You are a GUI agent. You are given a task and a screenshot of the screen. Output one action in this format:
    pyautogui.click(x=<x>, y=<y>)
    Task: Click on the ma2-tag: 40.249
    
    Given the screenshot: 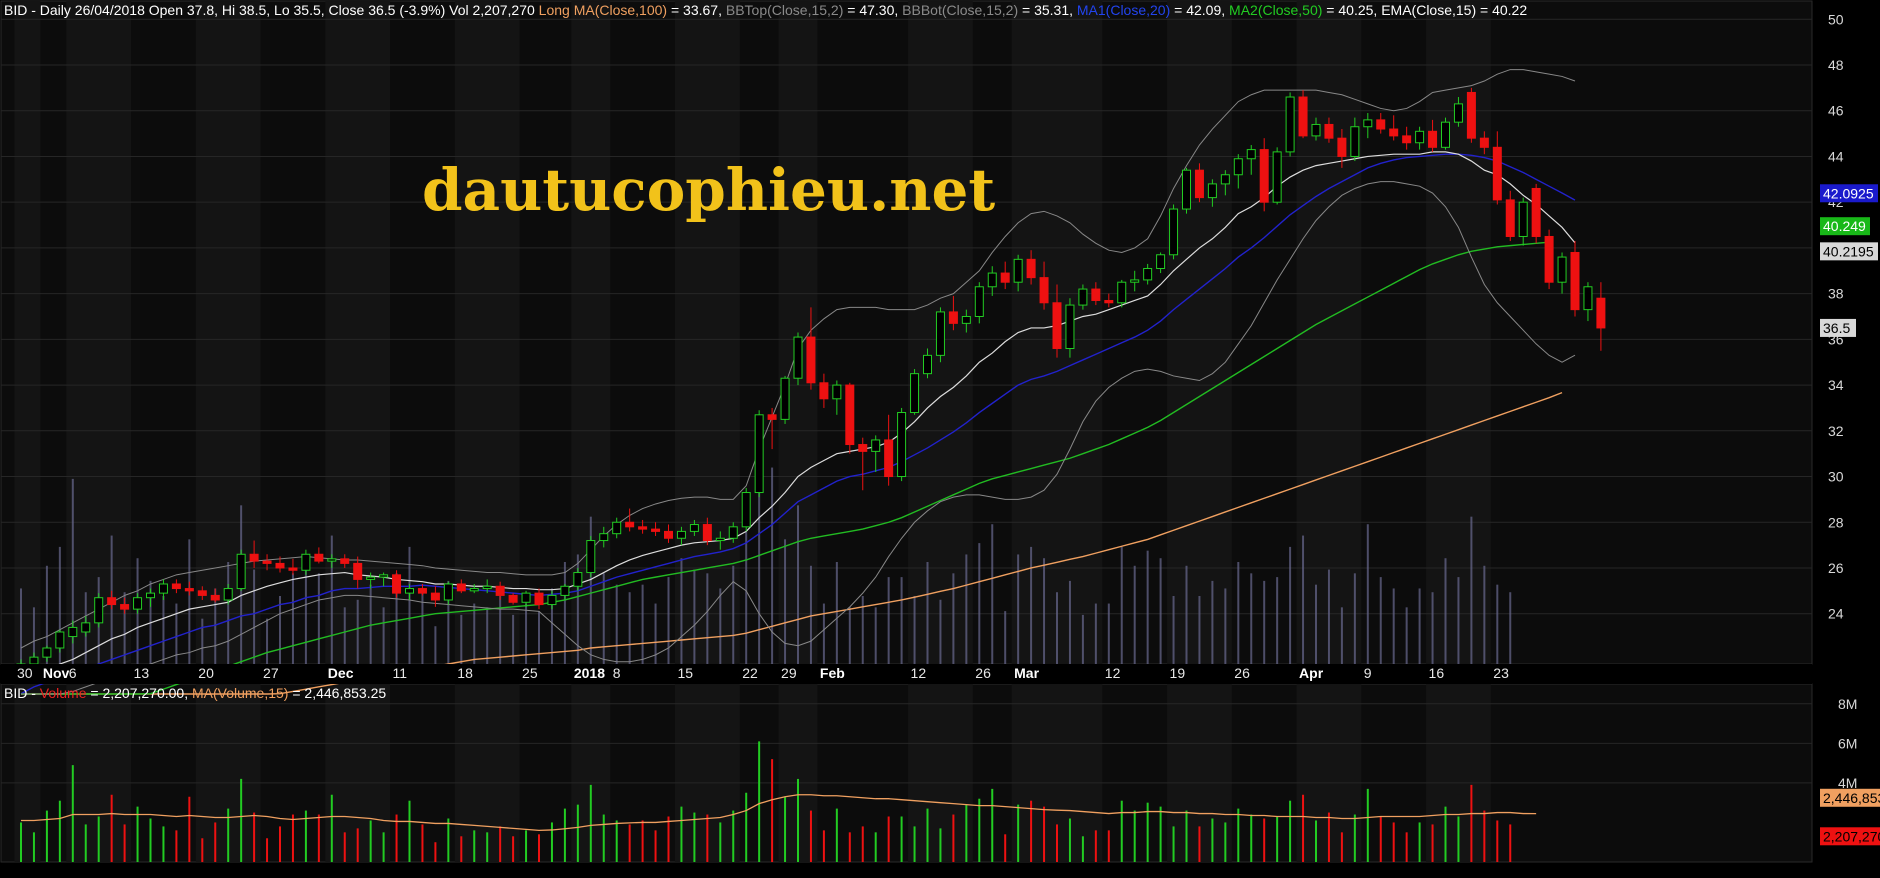 What is the action you would take?
    pyautogui.click(x=1844, y=226)
    